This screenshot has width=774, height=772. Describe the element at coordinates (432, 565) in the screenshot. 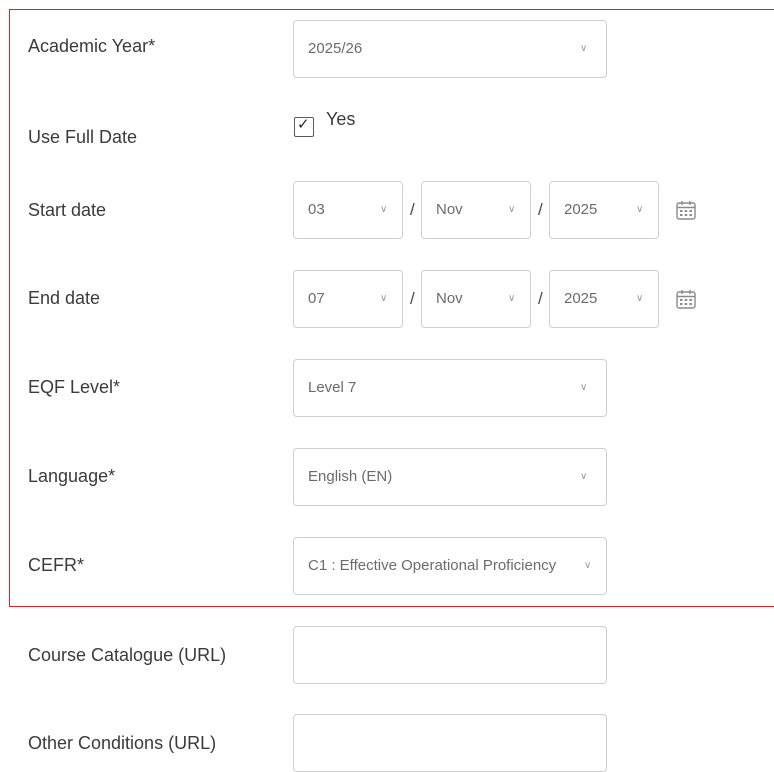

I see `cefr-value: C1 : Effective Operational Proficiency` at that location.